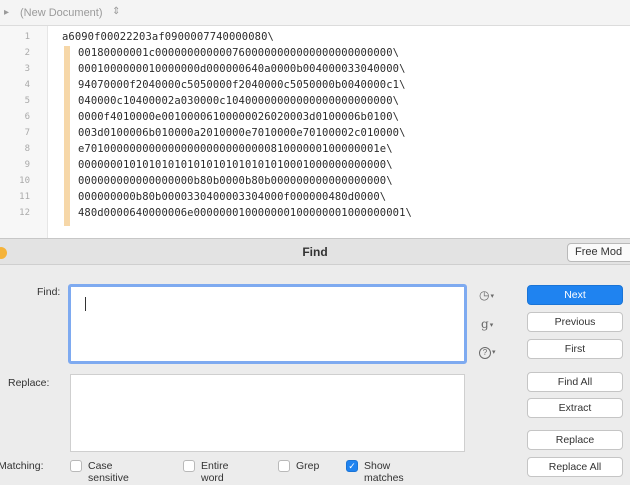  What do you see at coordinates (487, 351) in the screenshot?
I see `help-icon: ? ▾` at bounding box center [487, 351].